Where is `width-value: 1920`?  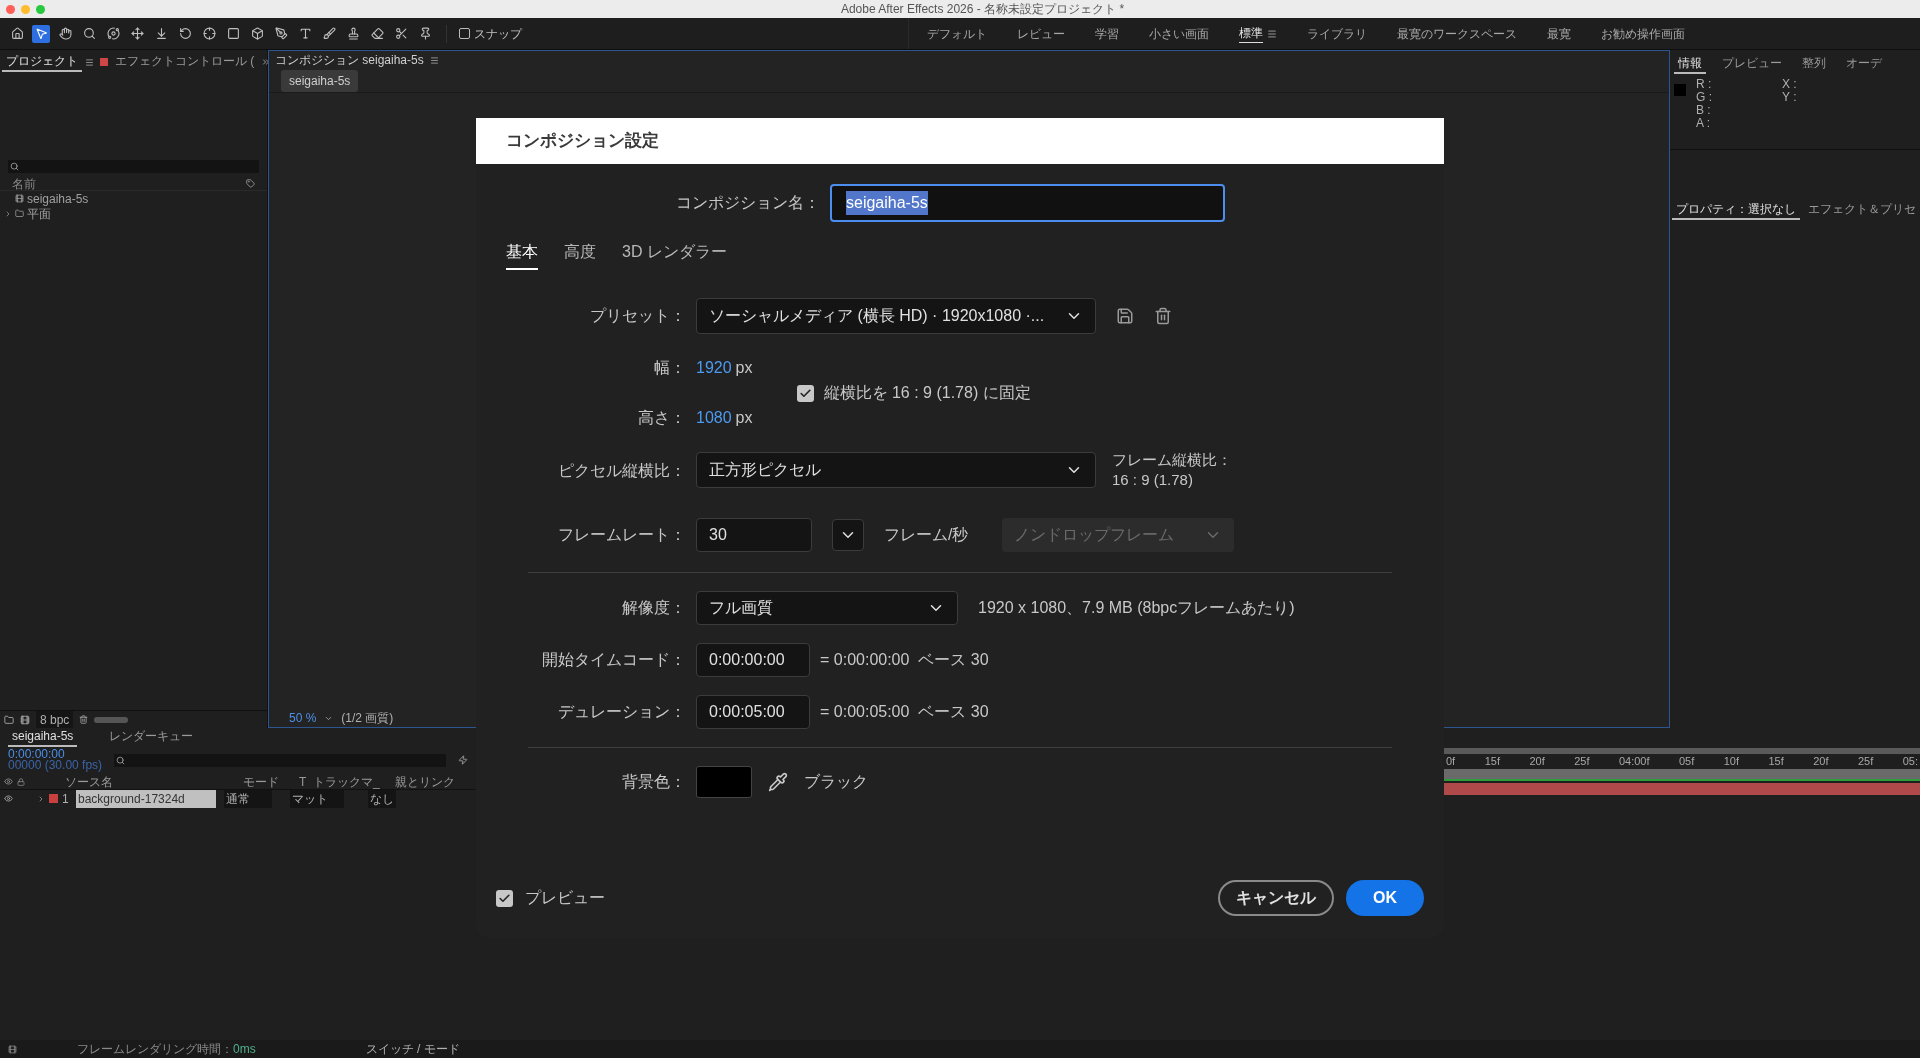
width-value: 1920 is located at coordinates (714, 368).